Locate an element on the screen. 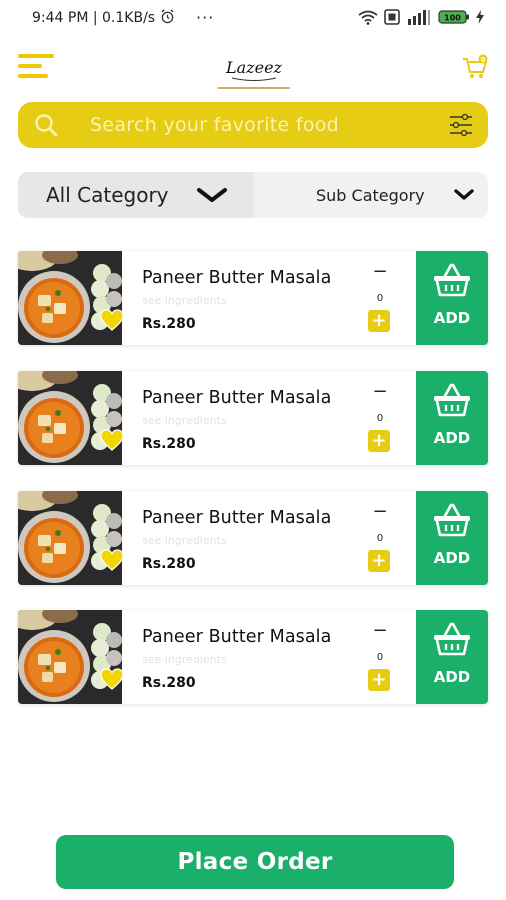 The width and height of the screenshot is (506, 900). svg-text: 0 is located at coordinates (483, 60).